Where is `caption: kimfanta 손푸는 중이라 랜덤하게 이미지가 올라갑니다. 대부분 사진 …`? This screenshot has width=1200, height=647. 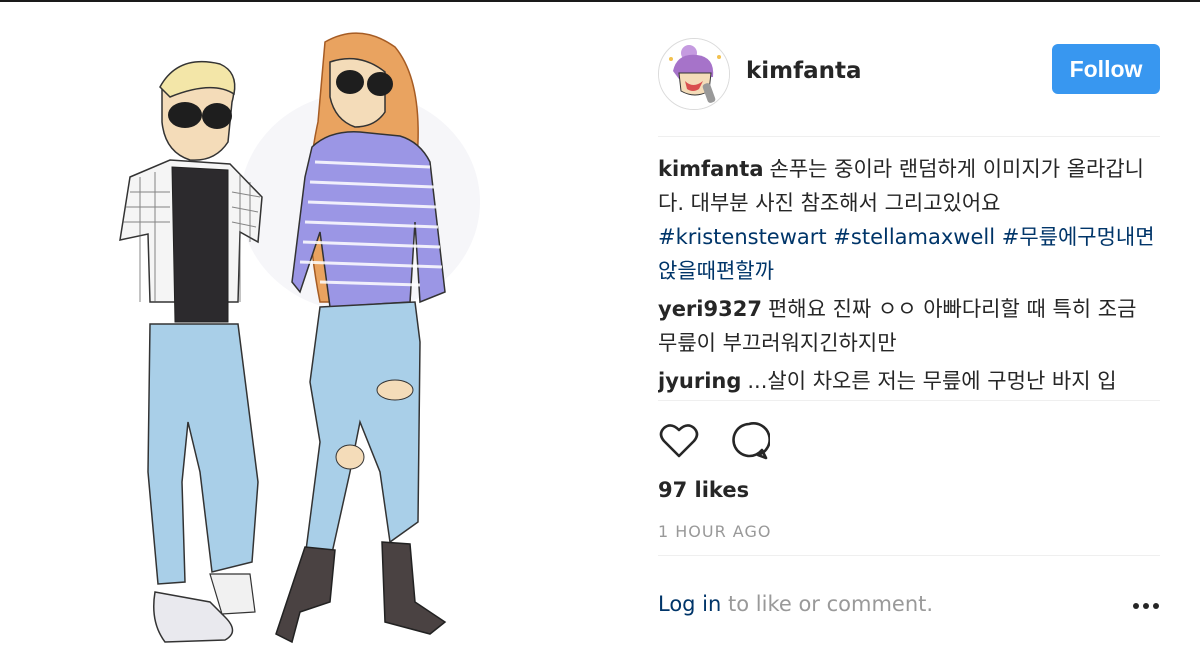
caption: kimfanta 손푸는 중이라 랜덤하게 이미지가 올라갑니다. 대부분 사진 … is located at coordinates (909, 220).